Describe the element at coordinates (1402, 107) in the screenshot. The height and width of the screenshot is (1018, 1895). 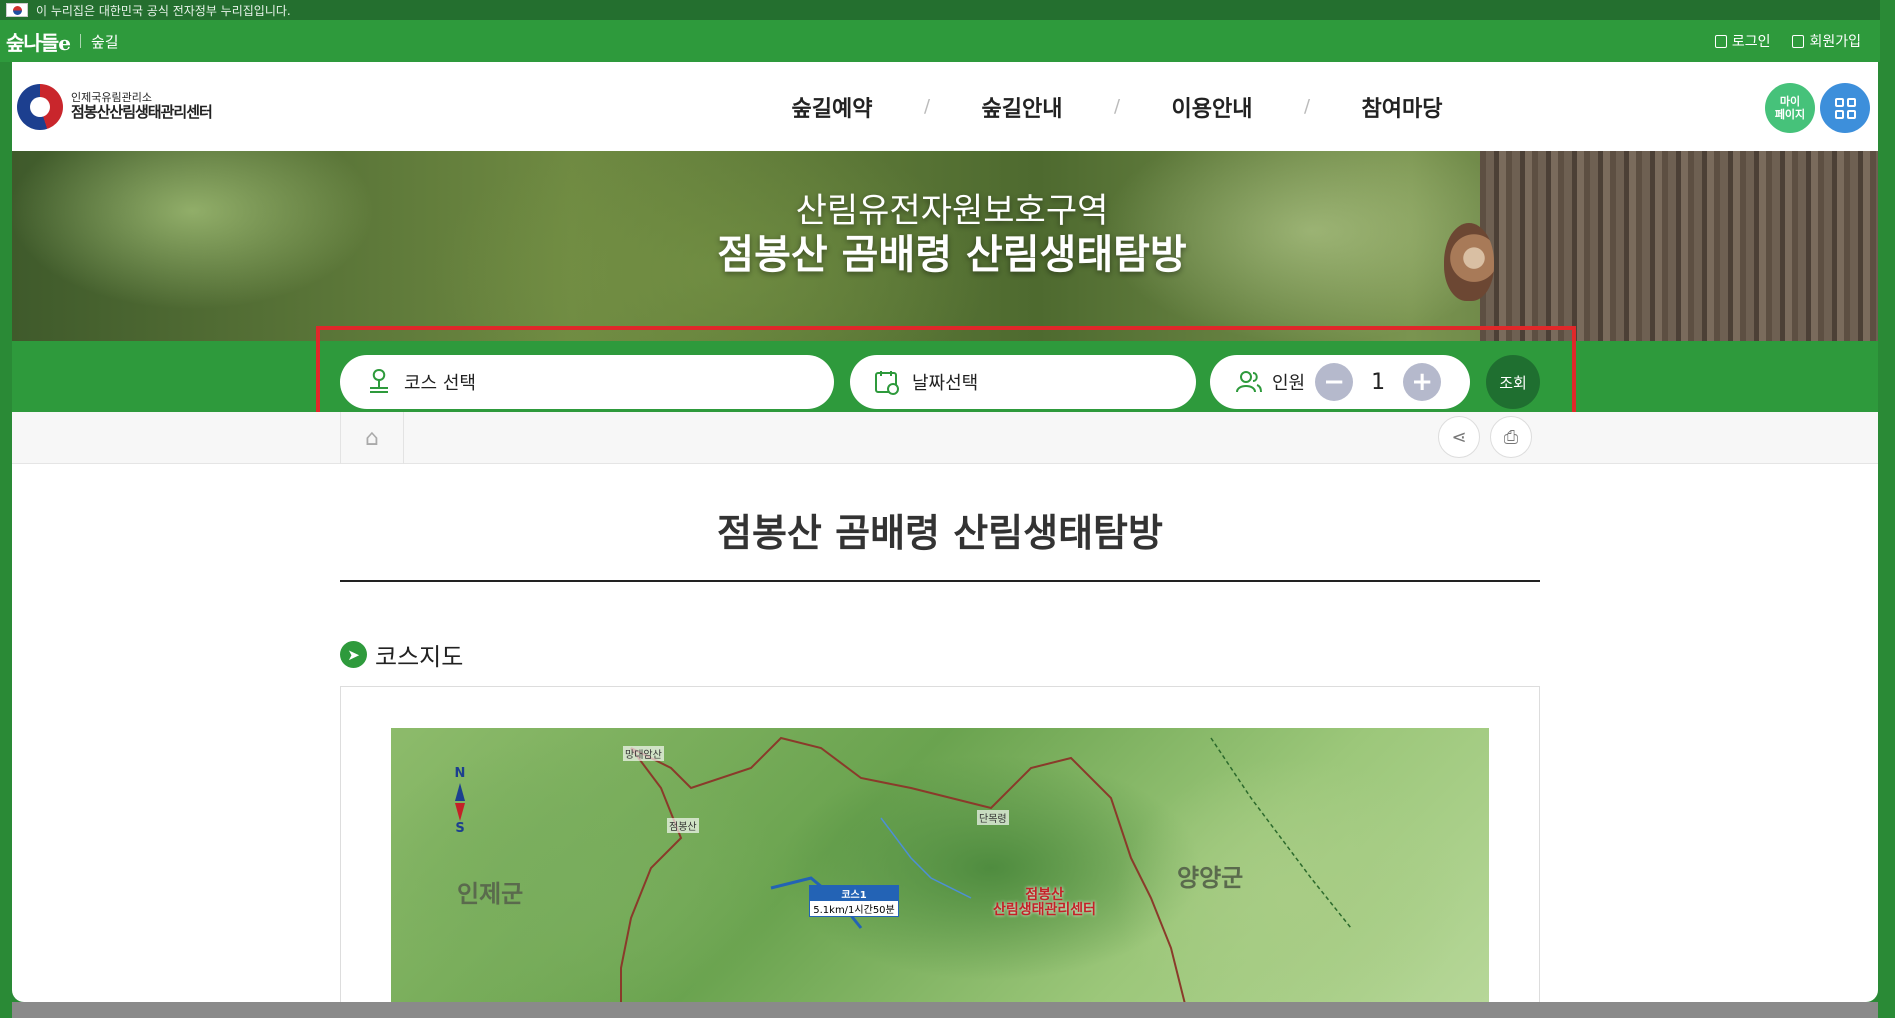
I see `nav-community: 참여마당` at that location.